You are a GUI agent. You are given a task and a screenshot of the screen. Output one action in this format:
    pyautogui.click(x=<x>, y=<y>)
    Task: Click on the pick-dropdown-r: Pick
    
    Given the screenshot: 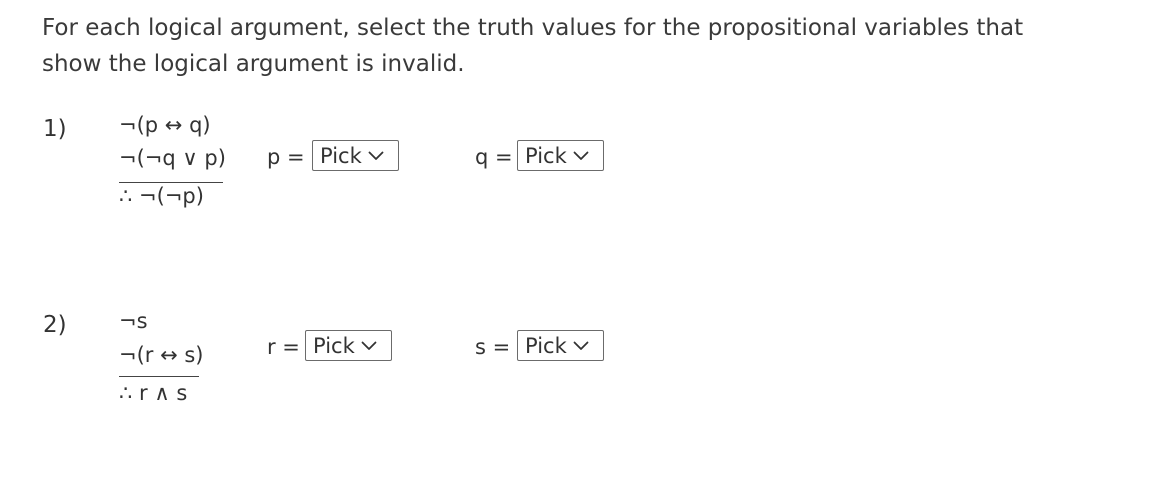 What is the action you would take?
    pyautogui.click(x=348, y=345)
    